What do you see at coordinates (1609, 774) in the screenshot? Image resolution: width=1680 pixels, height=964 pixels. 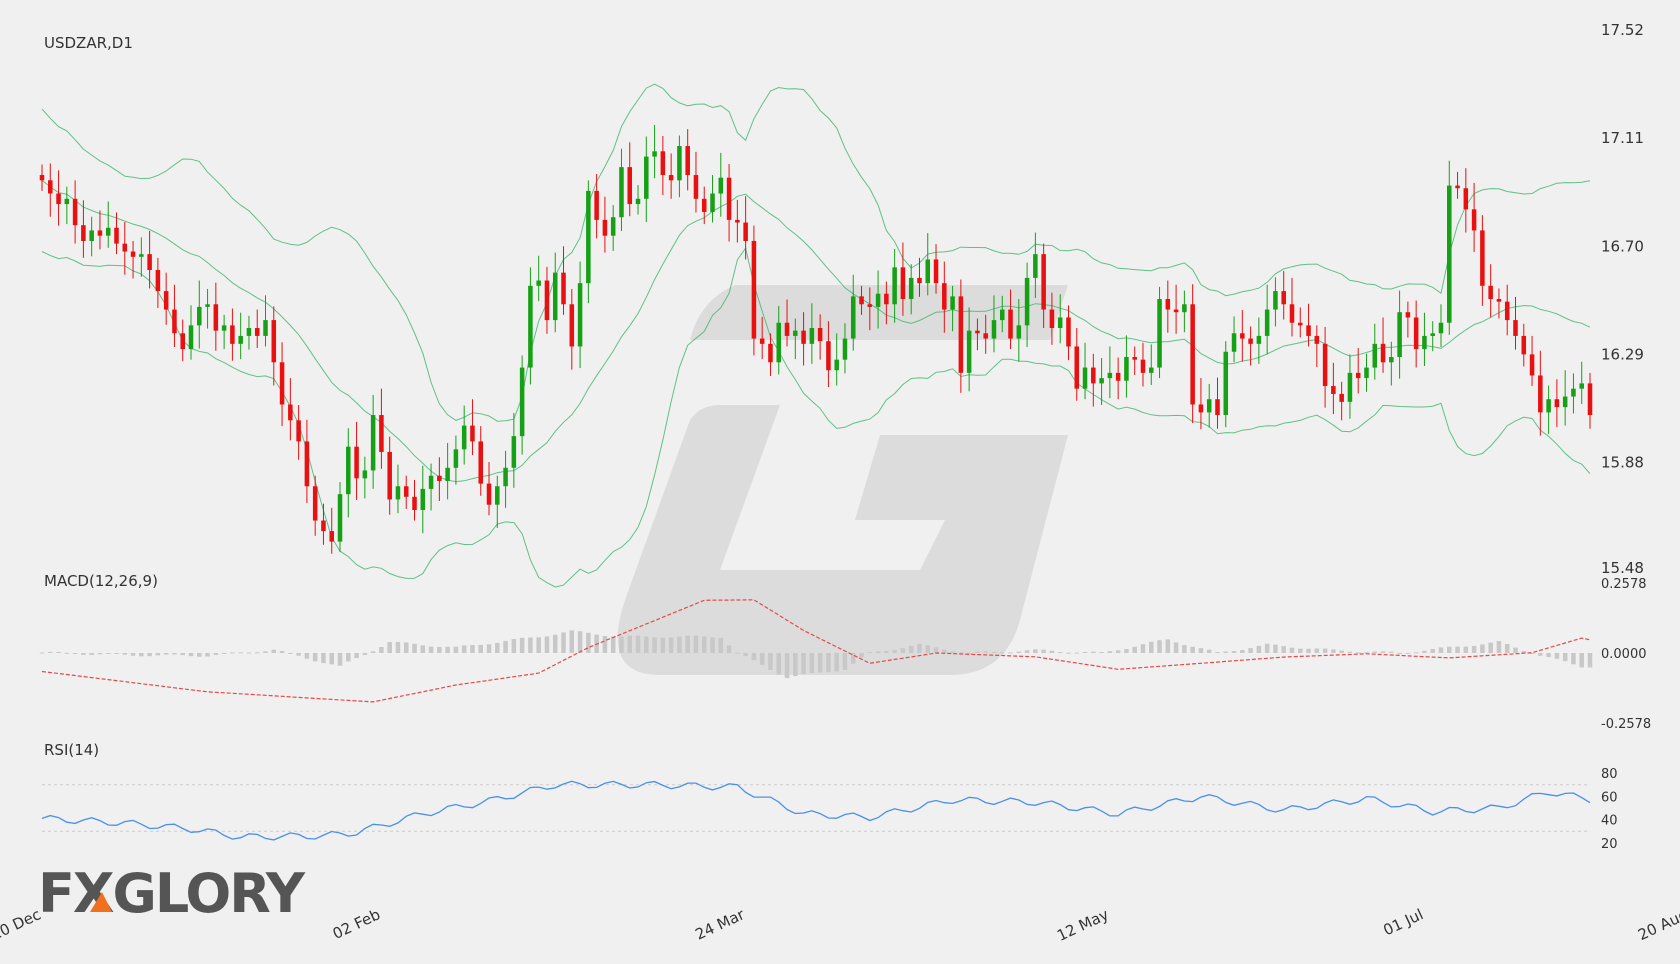 I see `rsi-tick-label: 80` at bounding box center [1609, 774].